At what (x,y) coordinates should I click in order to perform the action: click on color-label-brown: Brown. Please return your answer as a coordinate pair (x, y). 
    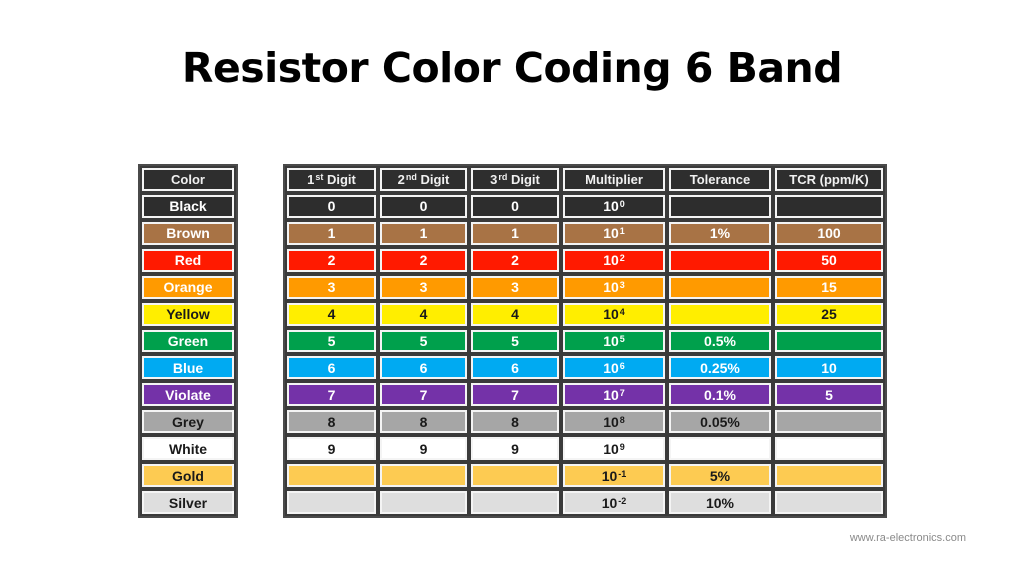
    Looking at the image, I should click on (188, 233).